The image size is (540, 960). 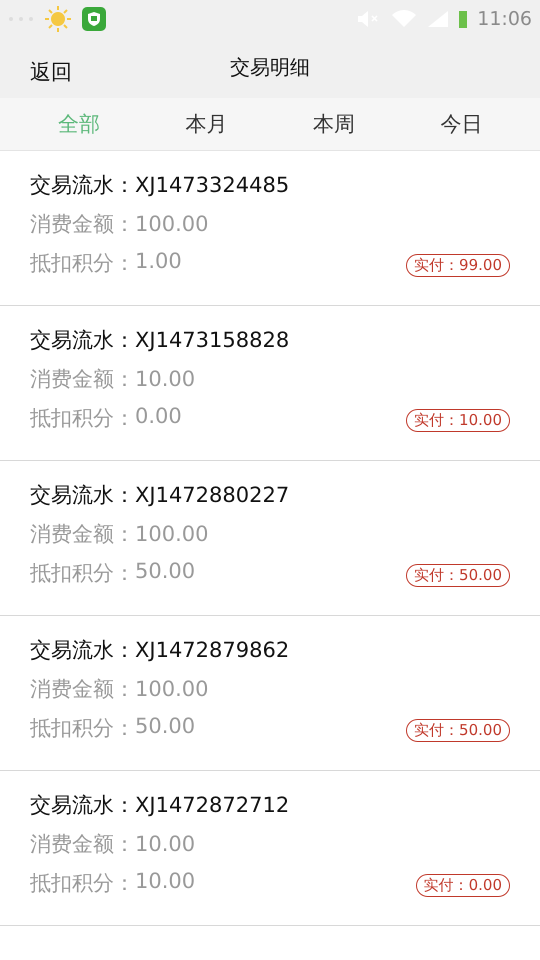 I want to click on page-title: 交易明细, so click(x=270, y=67).